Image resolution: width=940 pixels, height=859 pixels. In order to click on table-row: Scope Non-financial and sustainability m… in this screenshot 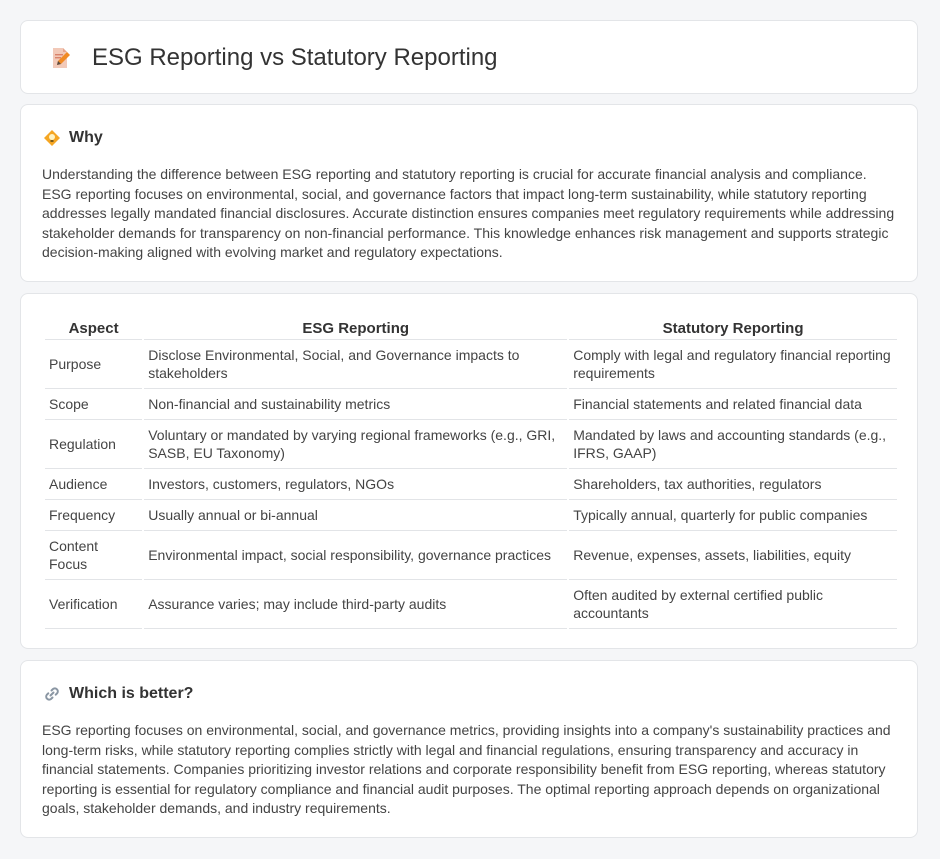, I will do `click(471, 404)`.